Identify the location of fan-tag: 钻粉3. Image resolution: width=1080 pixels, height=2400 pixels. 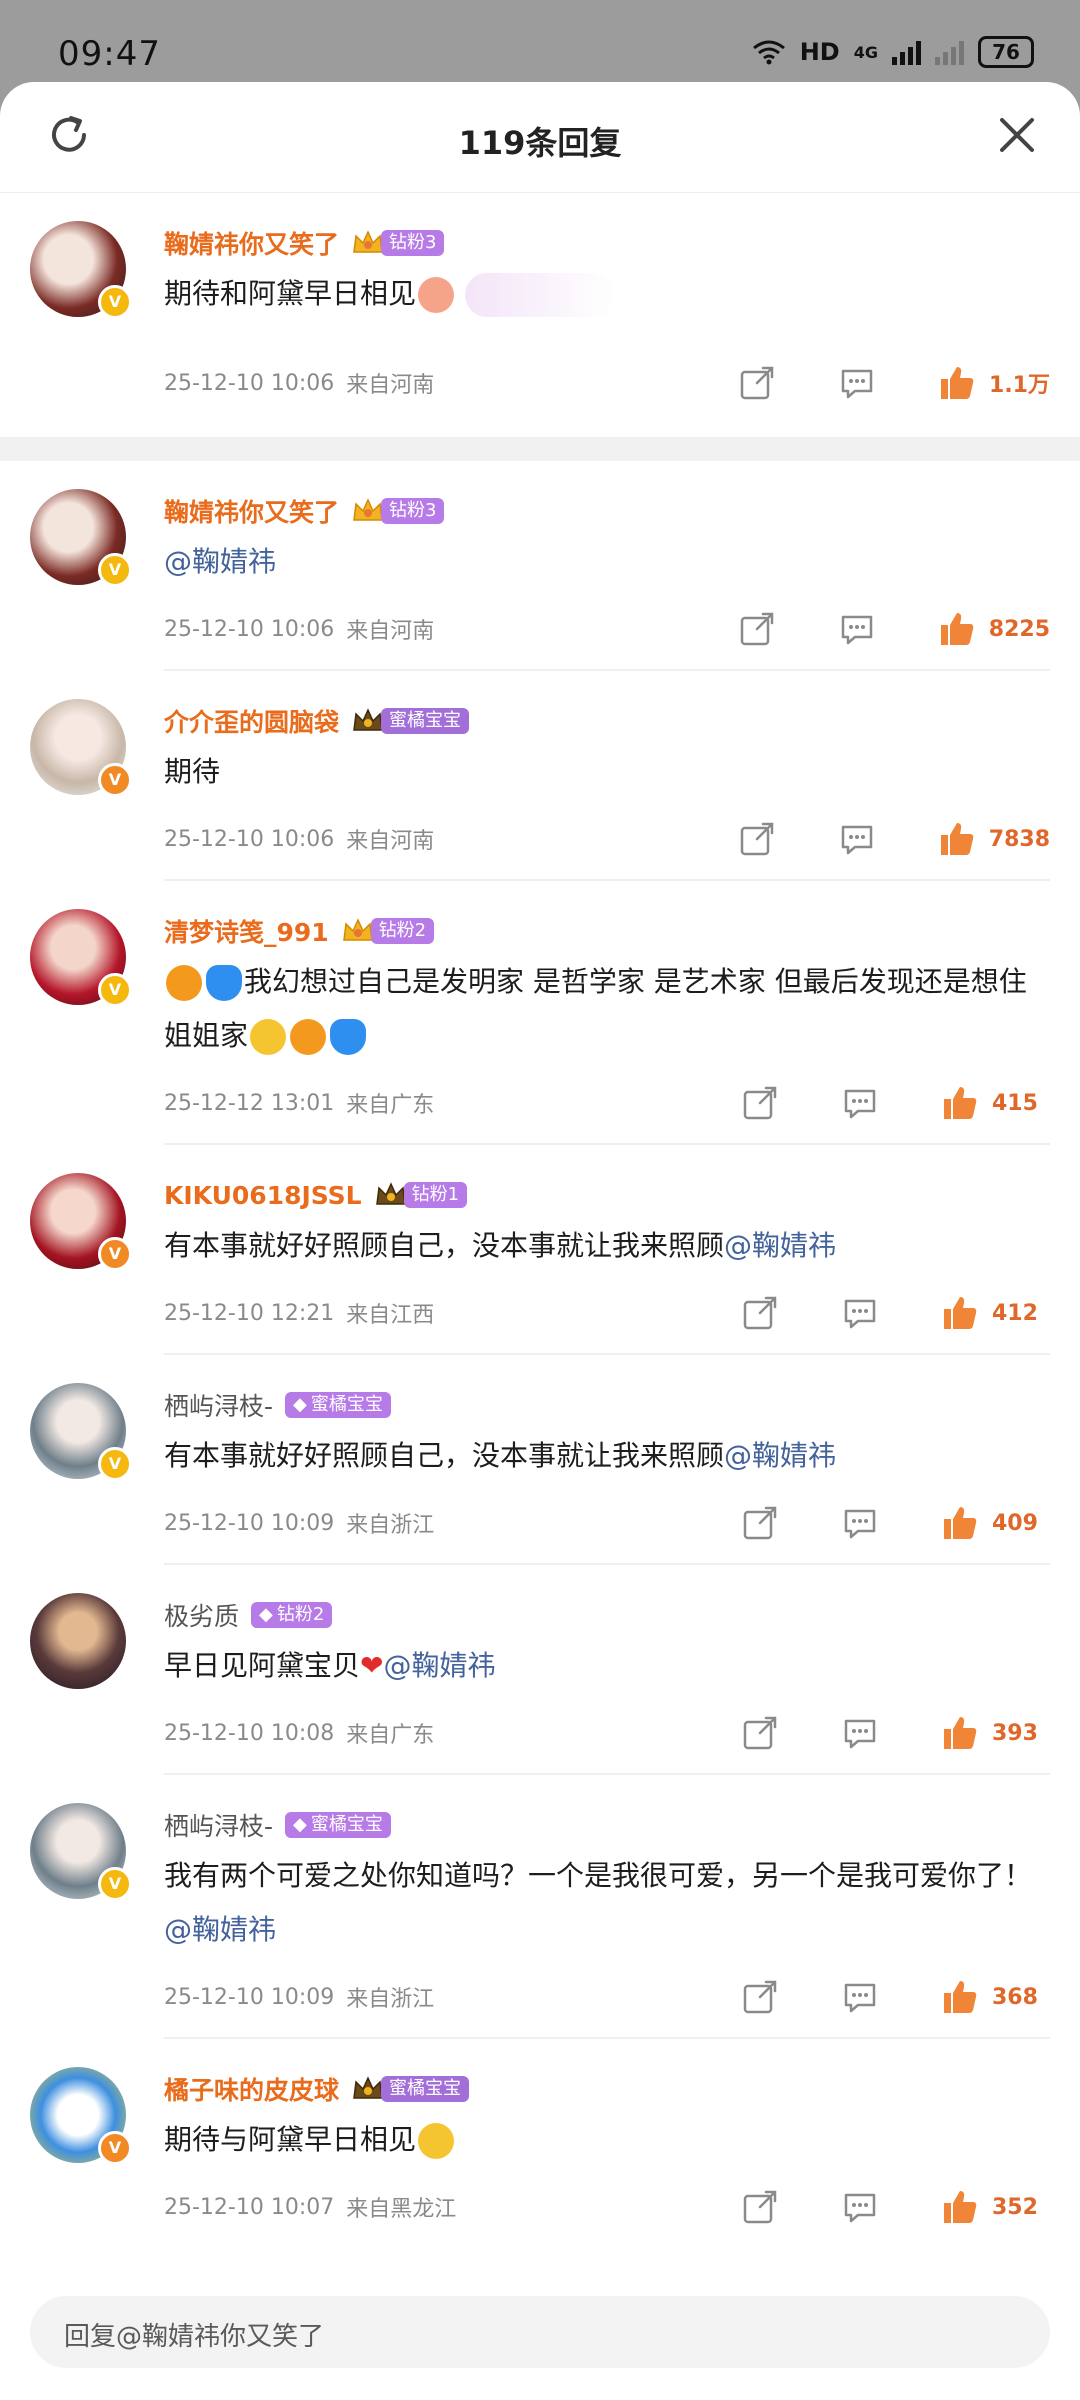
(413, 511).